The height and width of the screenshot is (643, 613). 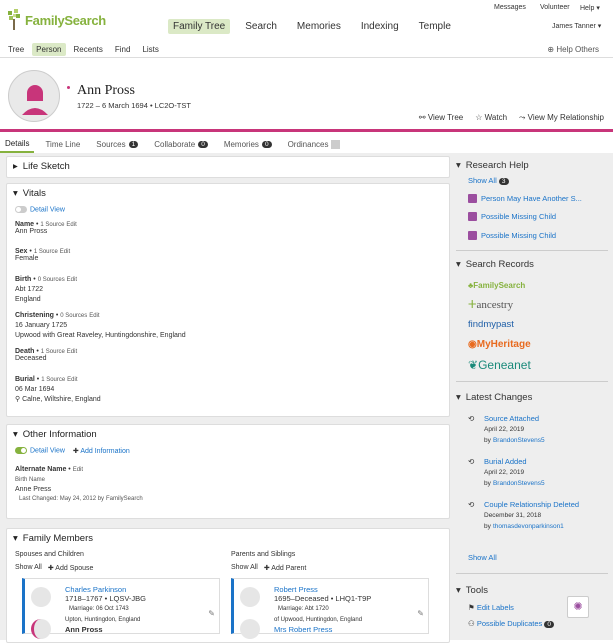 I want to click on tab-sources: Sources 1, so click(x=117, y=144).